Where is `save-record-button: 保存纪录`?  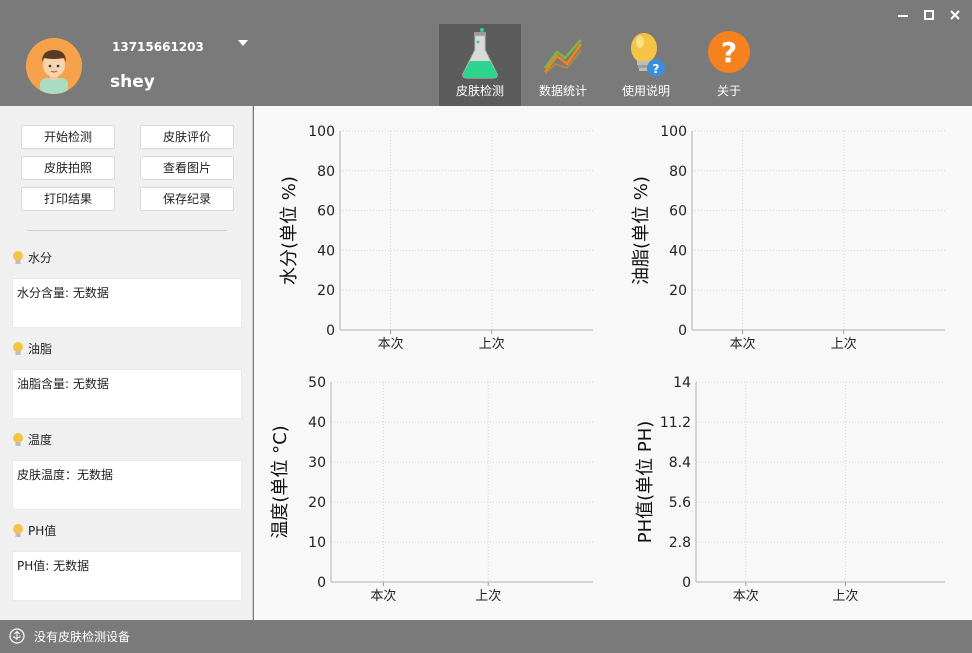 save-record-button: 保存纪录 is located at coordinates (187, 199).